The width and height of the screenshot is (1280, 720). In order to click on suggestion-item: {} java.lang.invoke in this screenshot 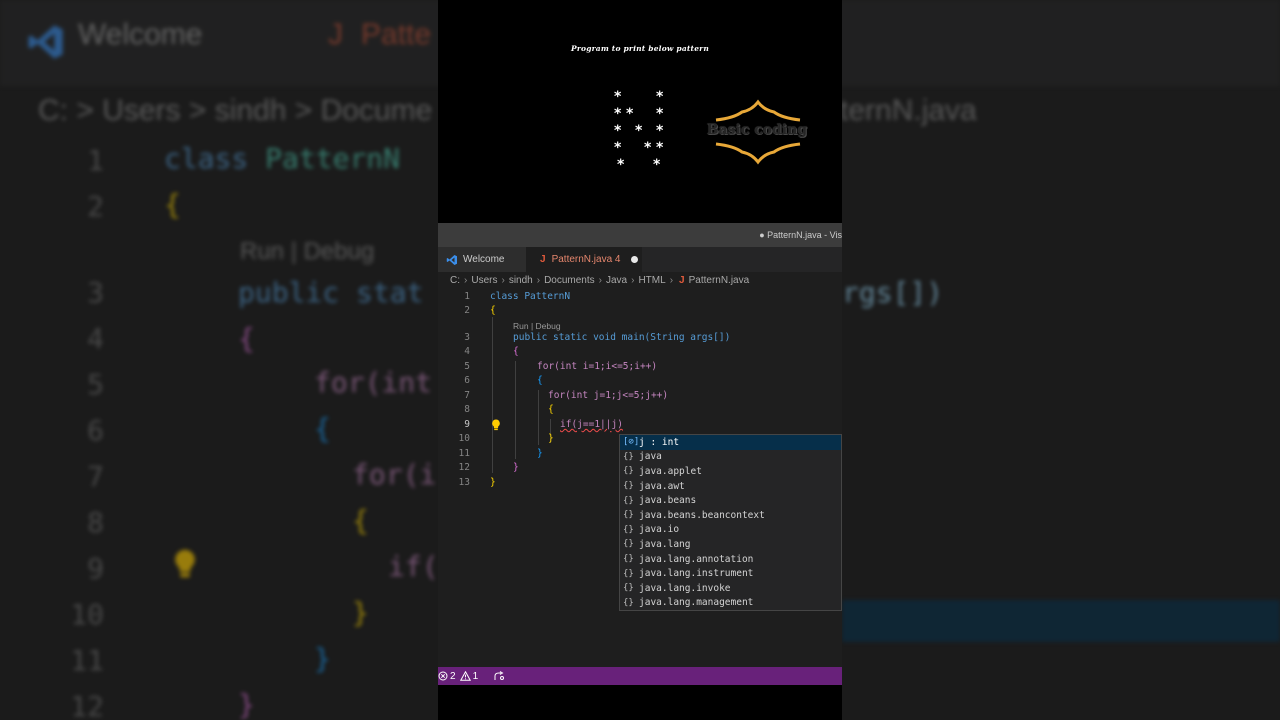, I will do `click(730, 588)`.